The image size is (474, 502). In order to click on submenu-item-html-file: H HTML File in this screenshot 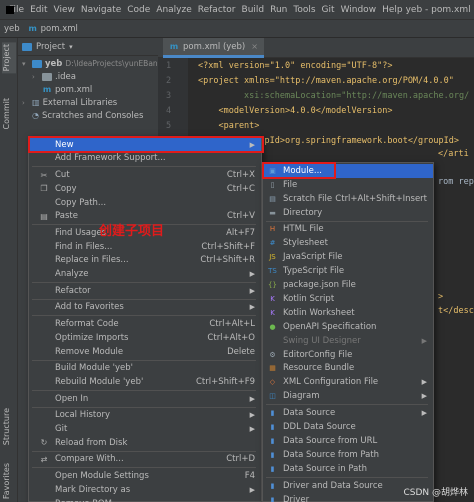, I will do `click(348, 230)`.